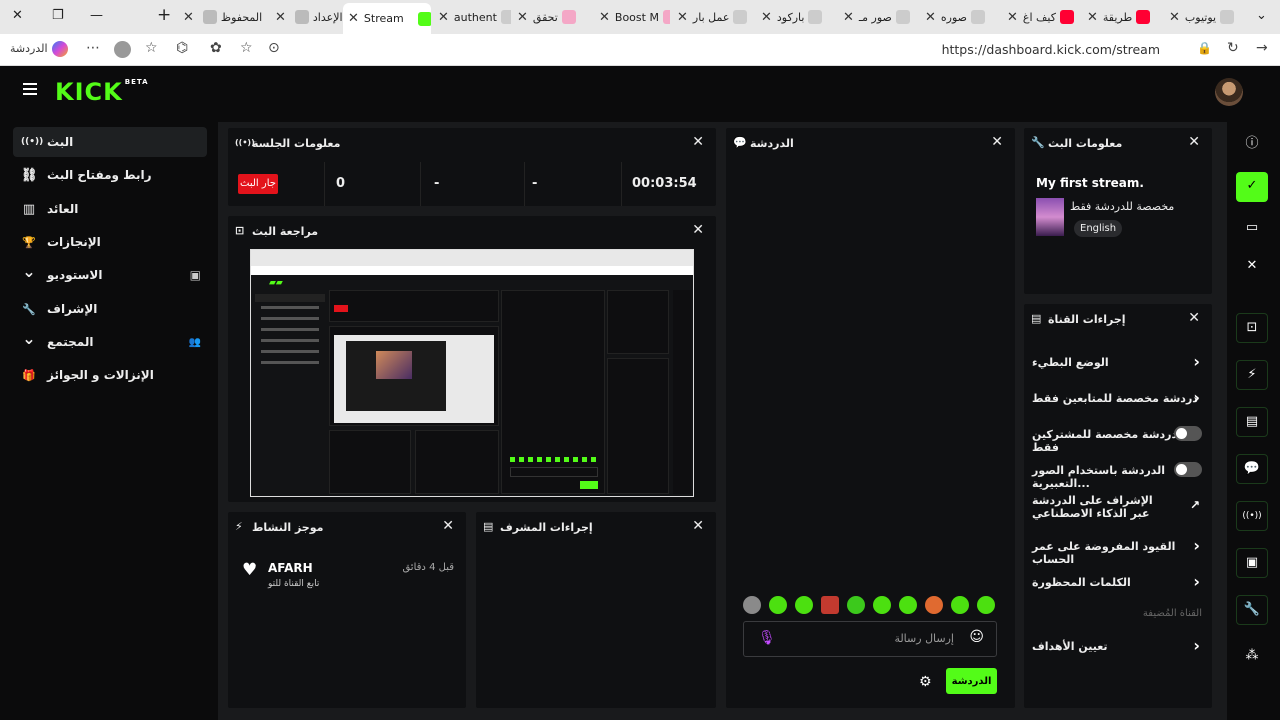 The image size is (1280, 720). Describe the element at coordinates (976, 637) in the screenshot. I see `smiley-icon: ☺` at that location.